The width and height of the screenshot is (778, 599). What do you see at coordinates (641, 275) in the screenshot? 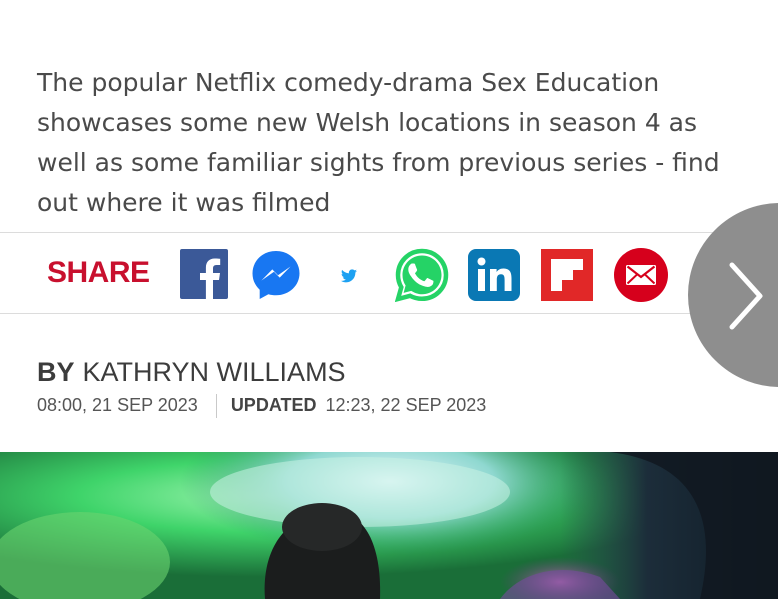
I see `email-icon` at bounding box center [641, 275].